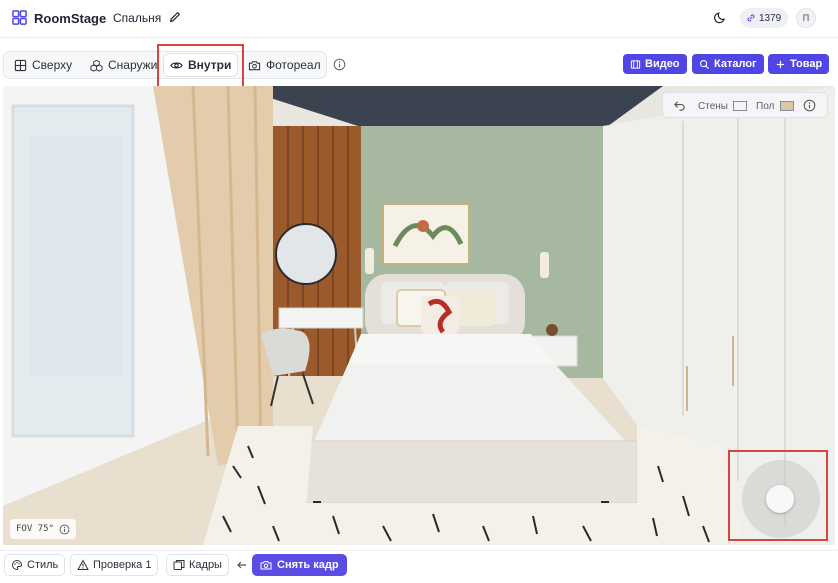 This screenshot has width=838, height=583. What do you see at coordinates (133, 65) in the screenshot?
I see `tab-label: Снаружи` at bounding box center [133, 65].